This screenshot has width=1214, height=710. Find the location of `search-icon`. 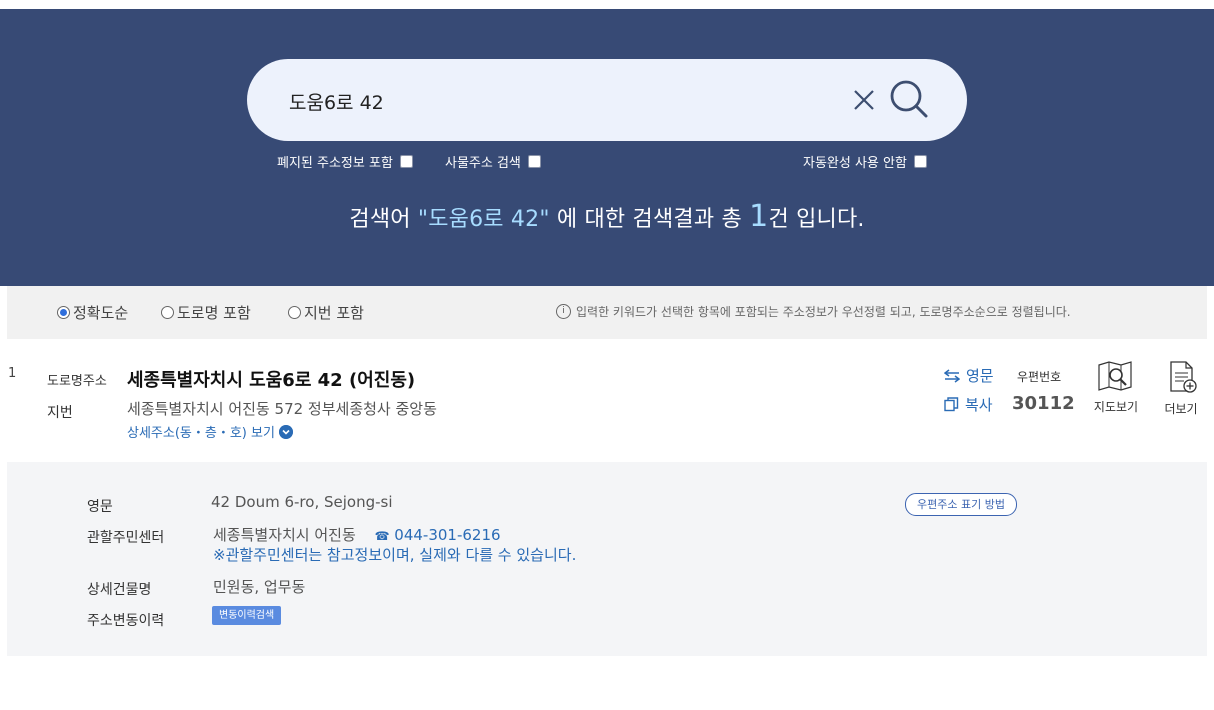

search-icon is located at coordinates (909, 99).